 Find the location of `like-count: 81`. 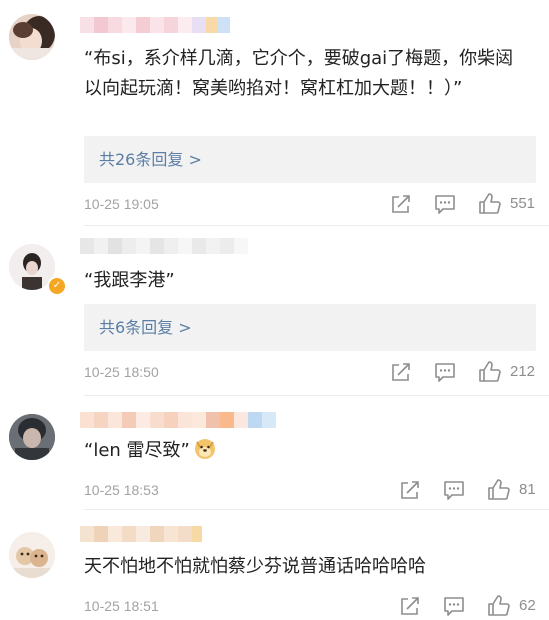

like-count: 81 is located at coordinates (527, 489).